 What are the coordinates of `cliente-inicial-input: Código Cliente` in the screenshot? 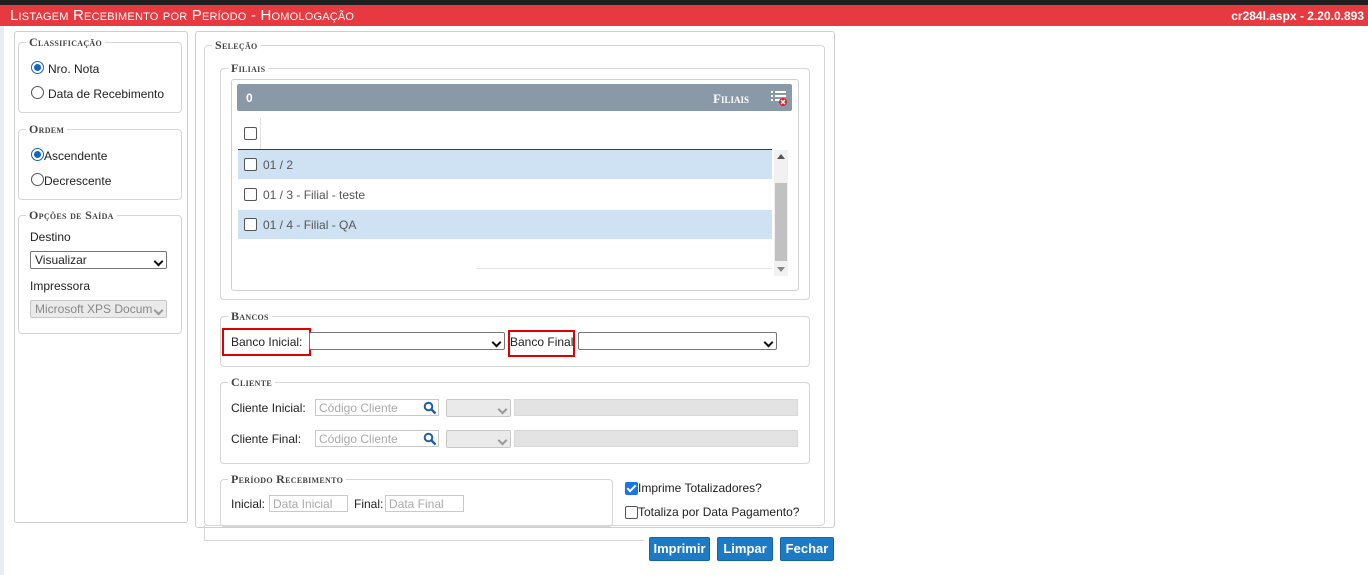 It's located at (377, 407).